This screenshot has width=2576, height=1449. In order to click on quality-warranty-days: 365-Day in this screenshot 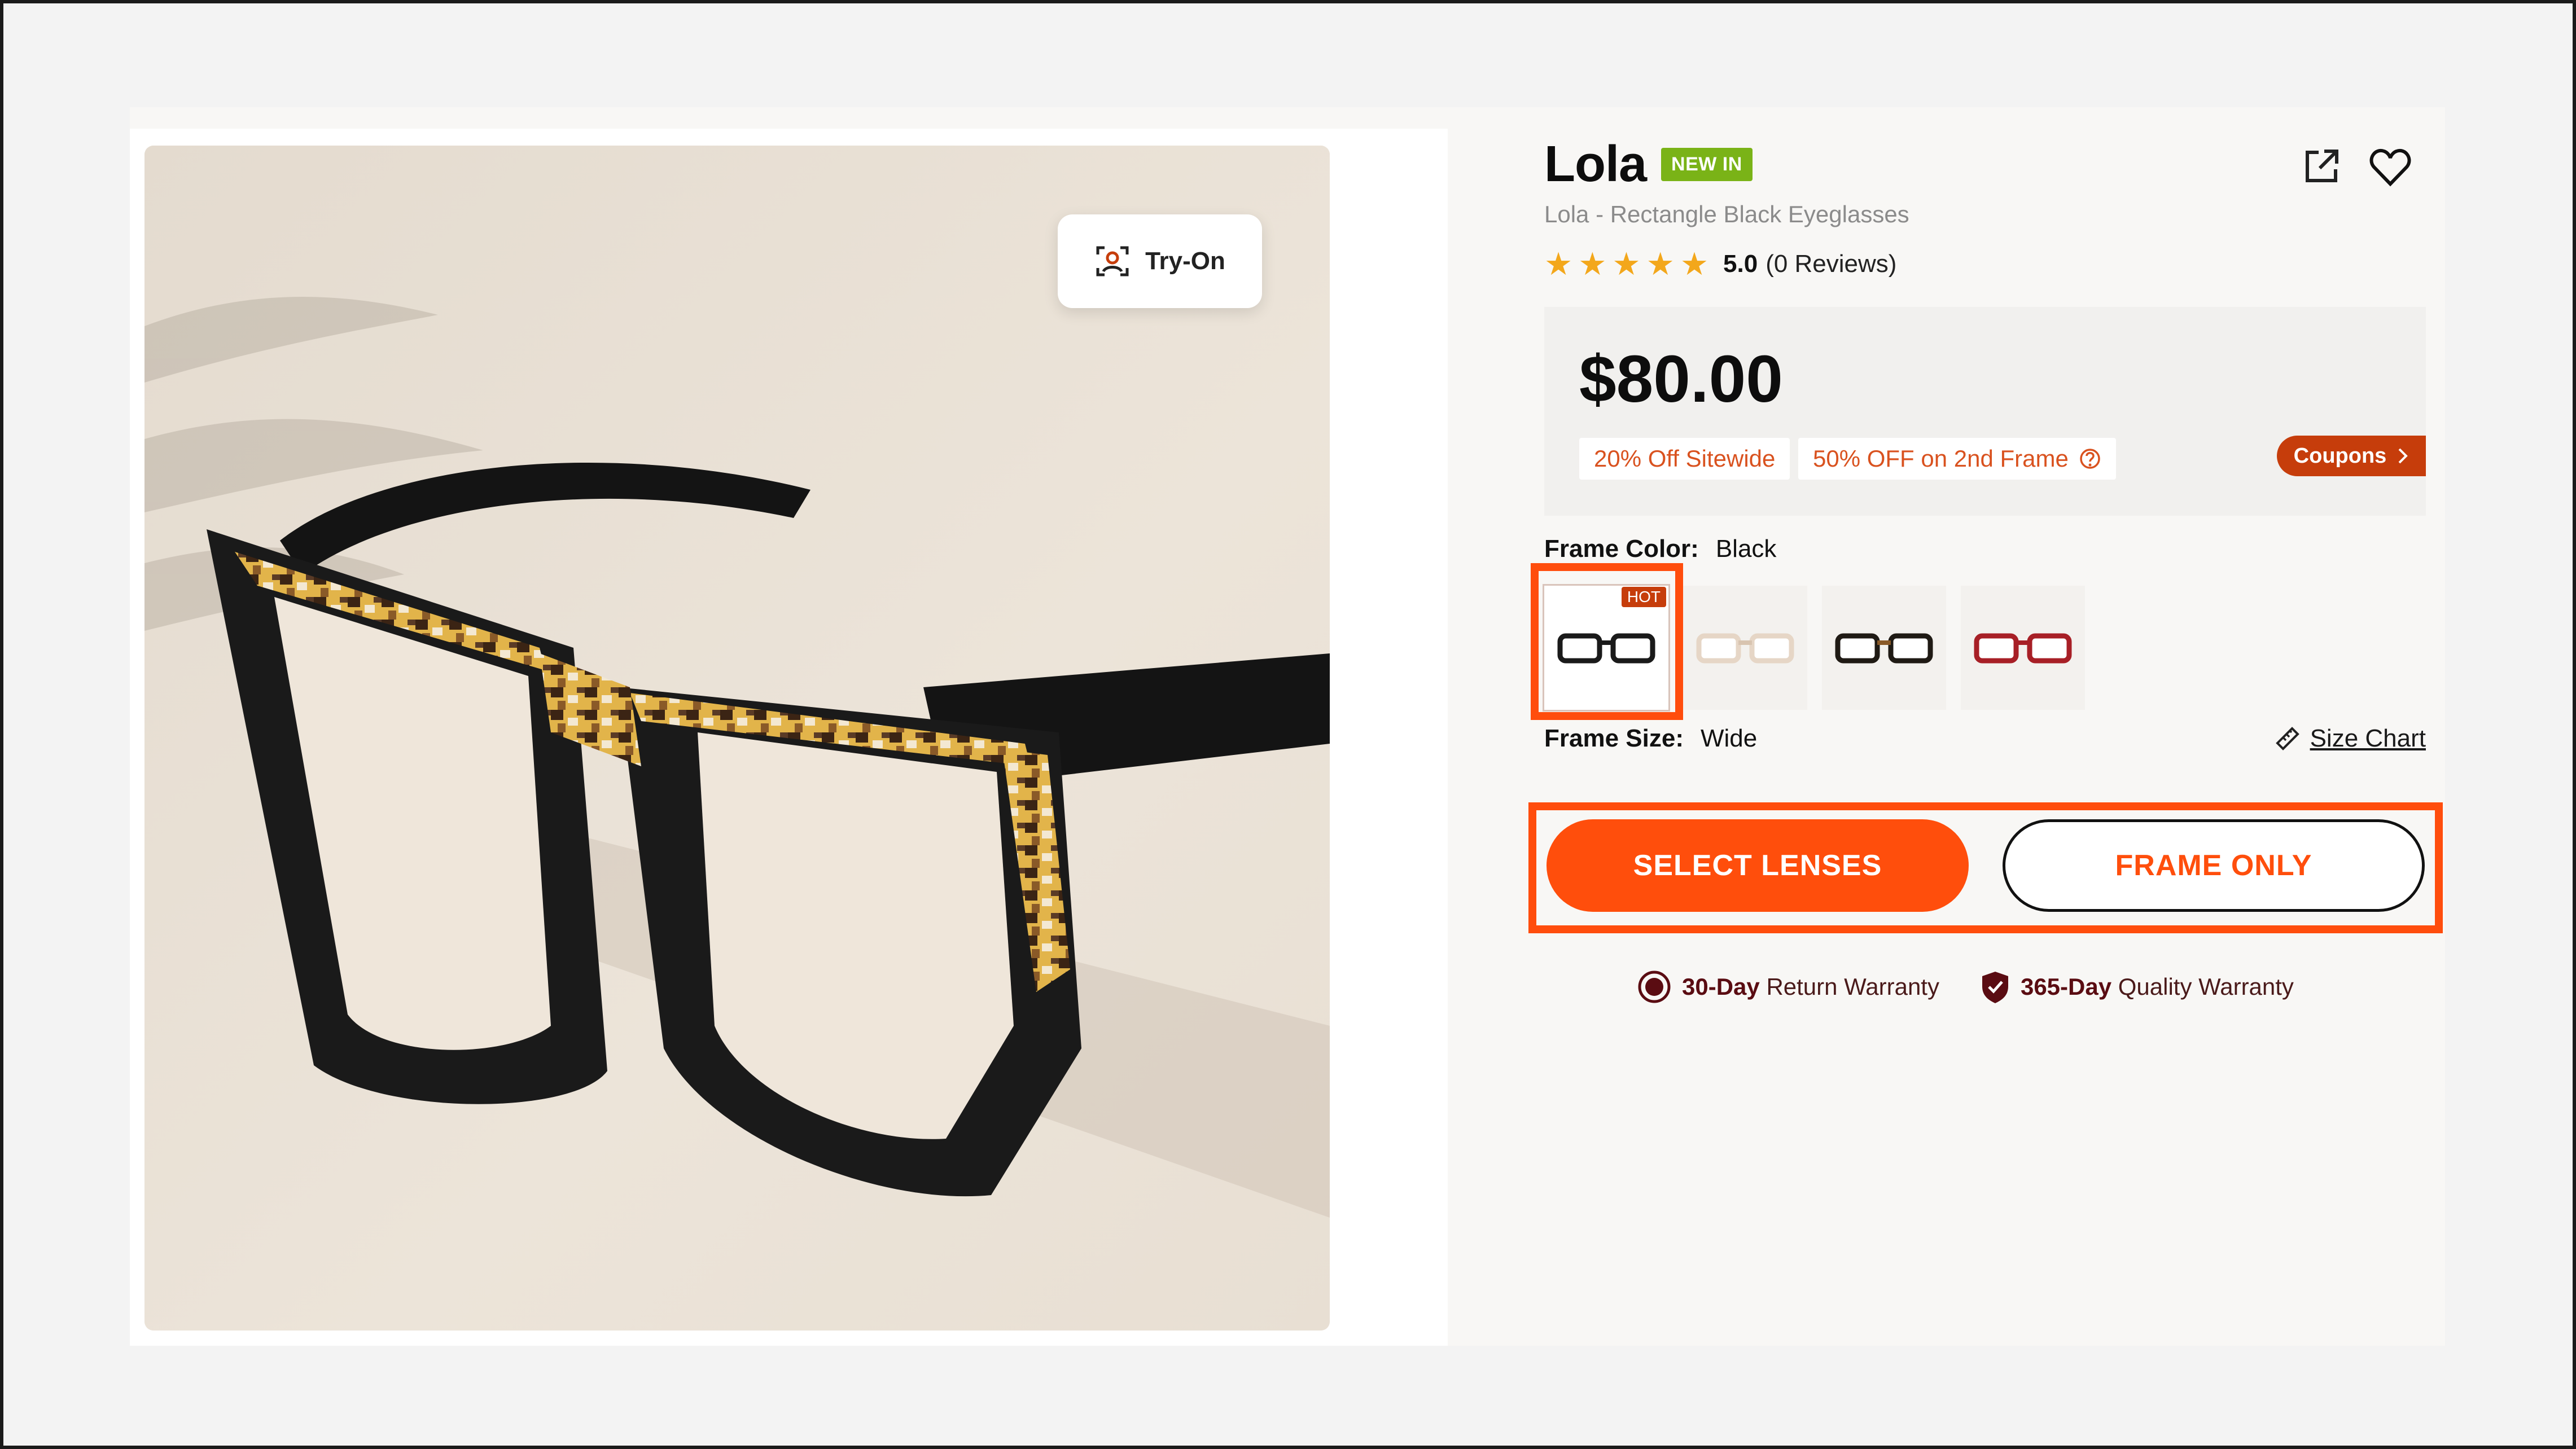, I will do `click(2066, 987)`.